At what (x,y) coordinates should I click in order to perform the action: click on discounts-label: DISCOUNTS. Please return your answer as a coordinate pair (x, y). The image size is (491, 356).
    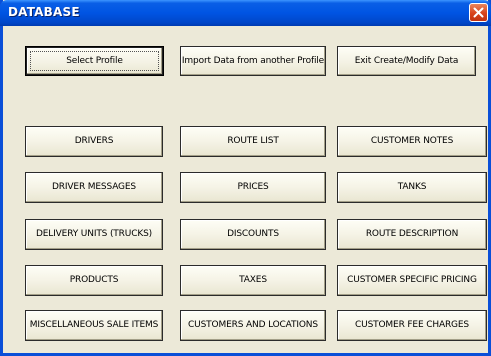
    Looking at the image, I should click on (253, 234).